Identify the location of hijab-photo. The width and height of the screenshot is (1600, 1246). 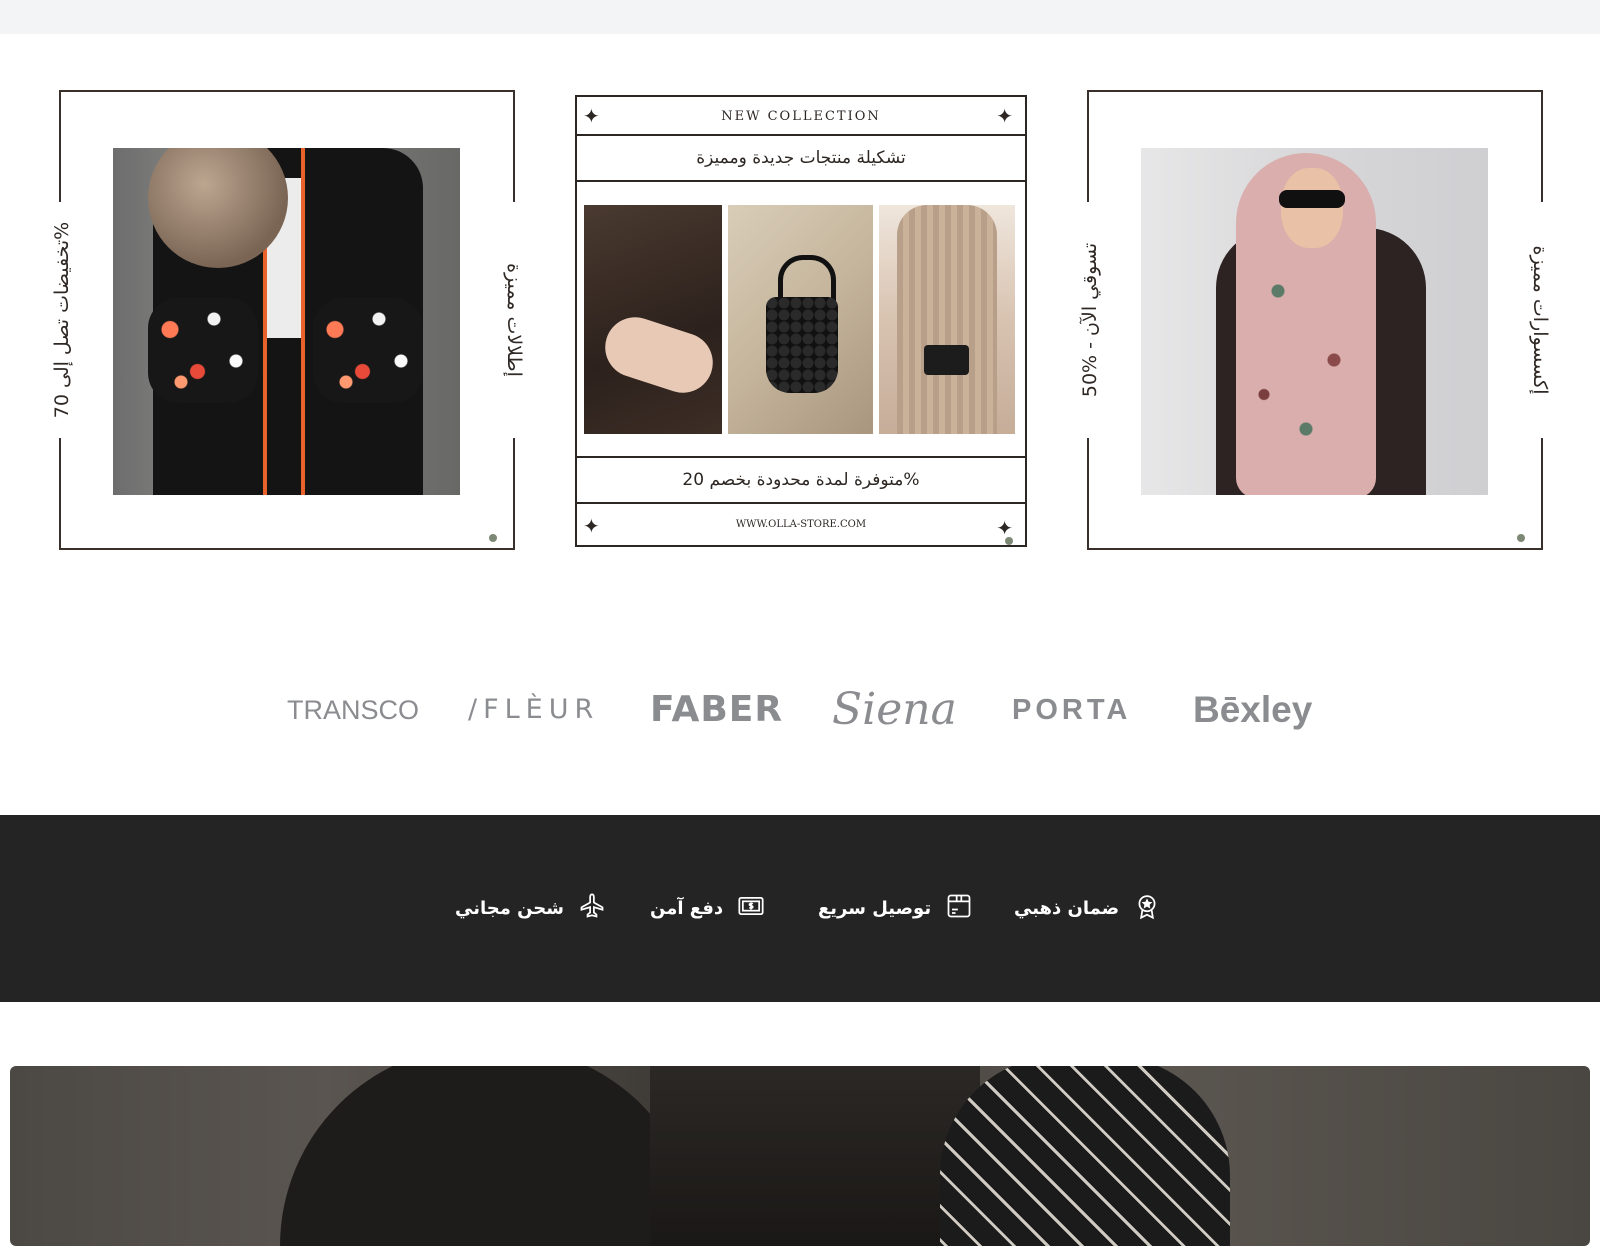
(1314, 321).